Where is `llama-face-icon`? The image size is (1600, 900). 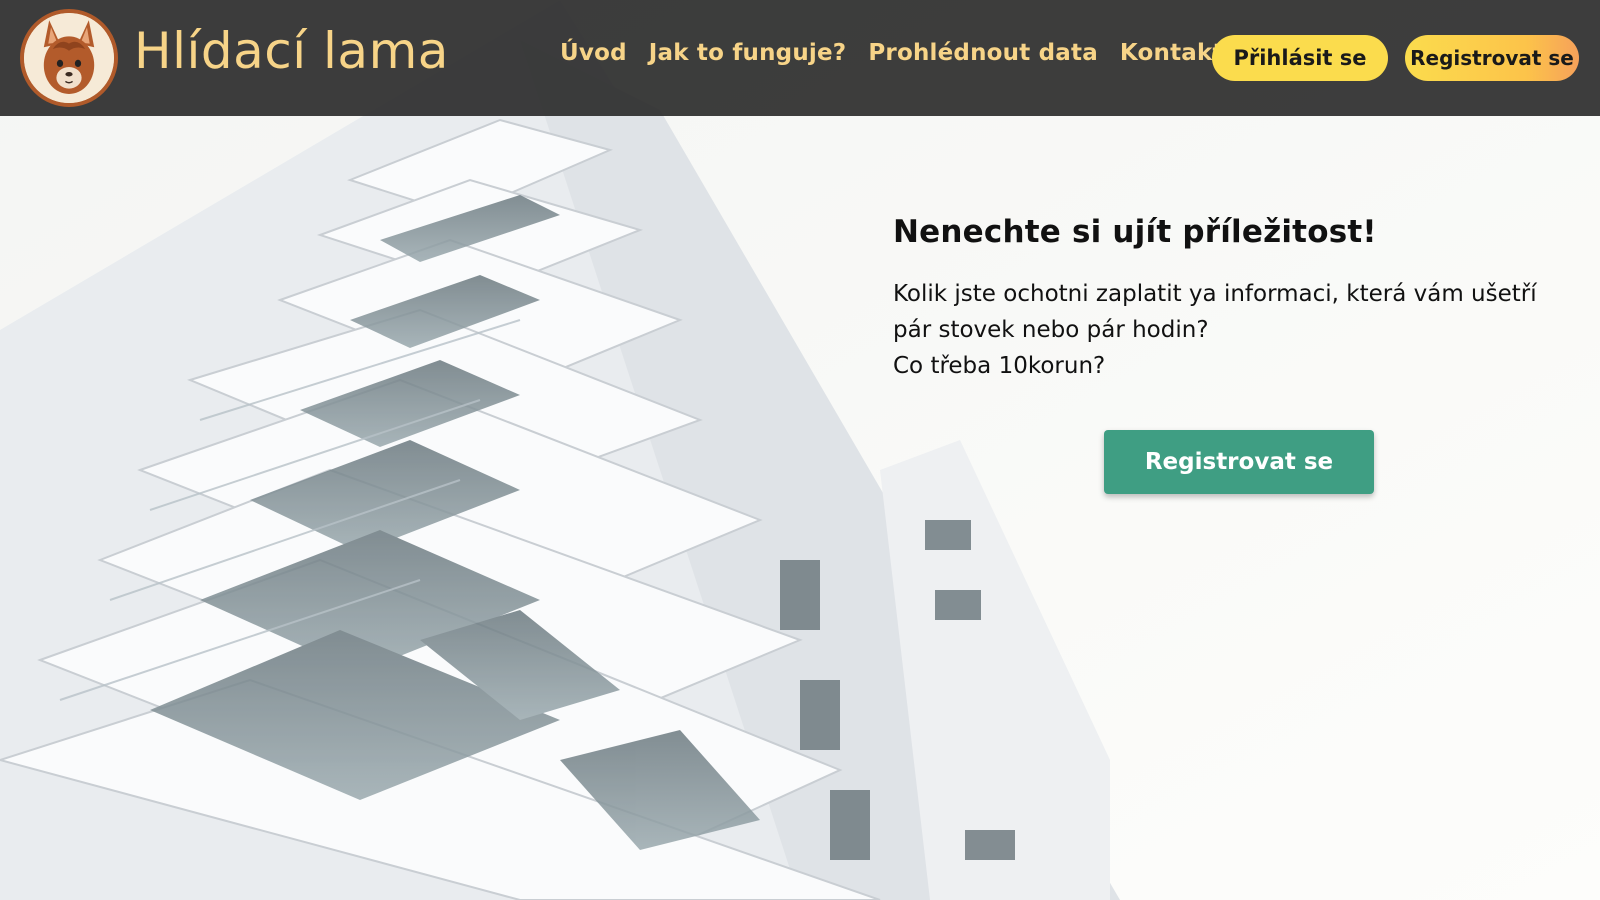
llama-face-icon is located at coordinates (69, 58).